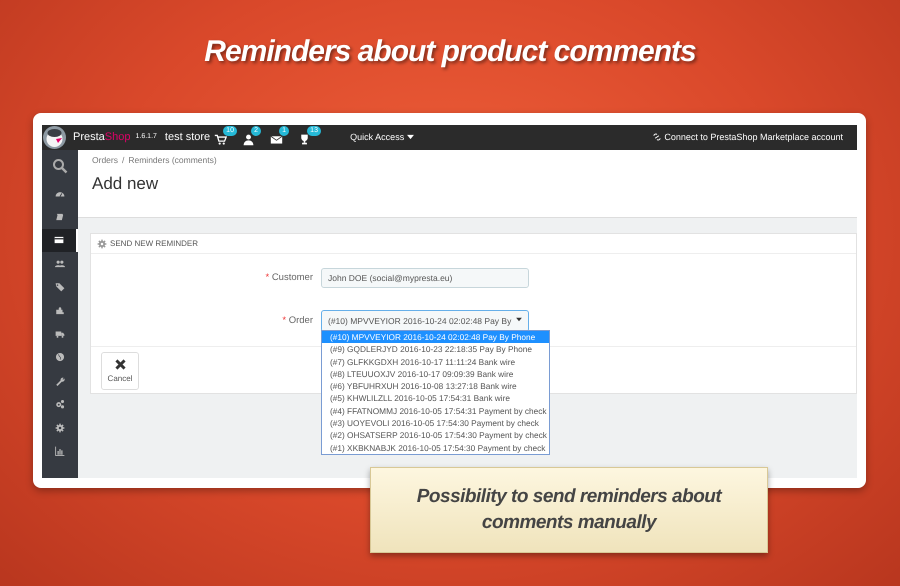 The width and height of the screenshot is (900, 586). Describe the element at coordinates (172, 160) in the screenshot. I see `breadcrumb-link: Reminders (comments)` at that location.